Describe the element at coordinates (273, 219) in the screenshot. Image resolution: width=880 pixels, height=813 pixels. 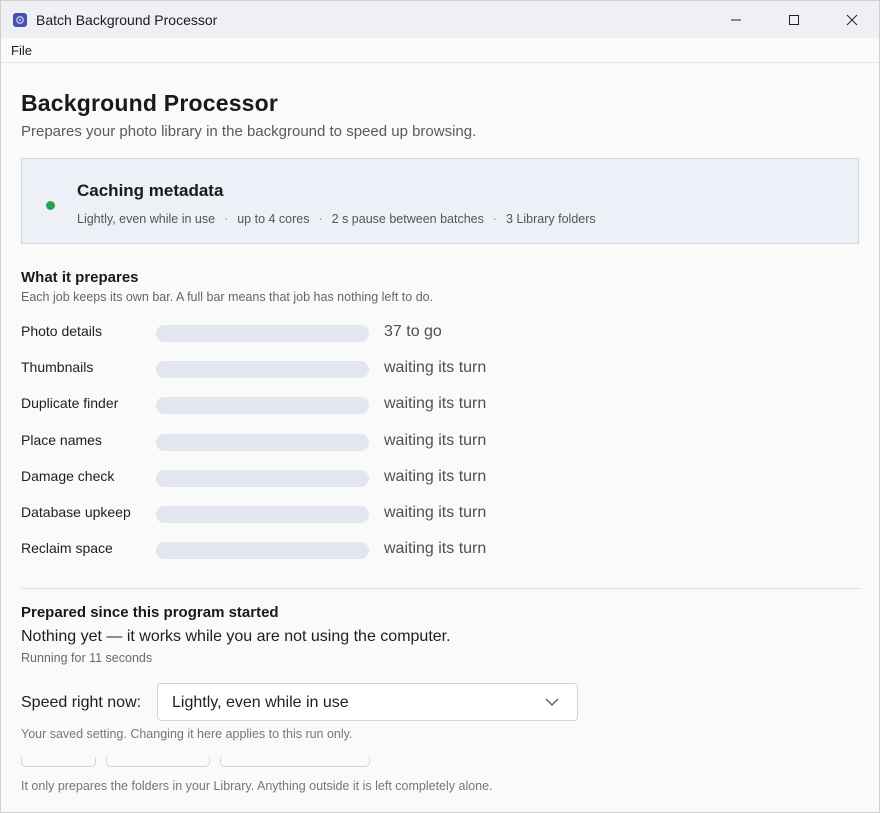
I see `status-detail-cores: up to 4 cores` at that location.